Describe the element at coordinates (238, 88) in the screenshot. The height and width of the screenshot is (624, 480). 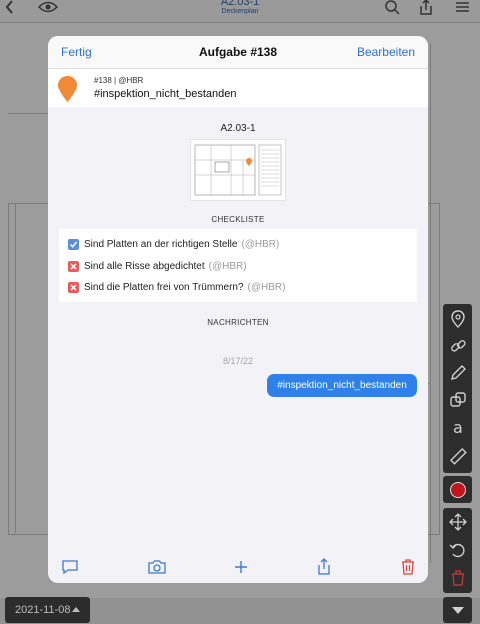
I see `task-header: #138 | @HBR #inspektion_nicht_bestanden` at that location.